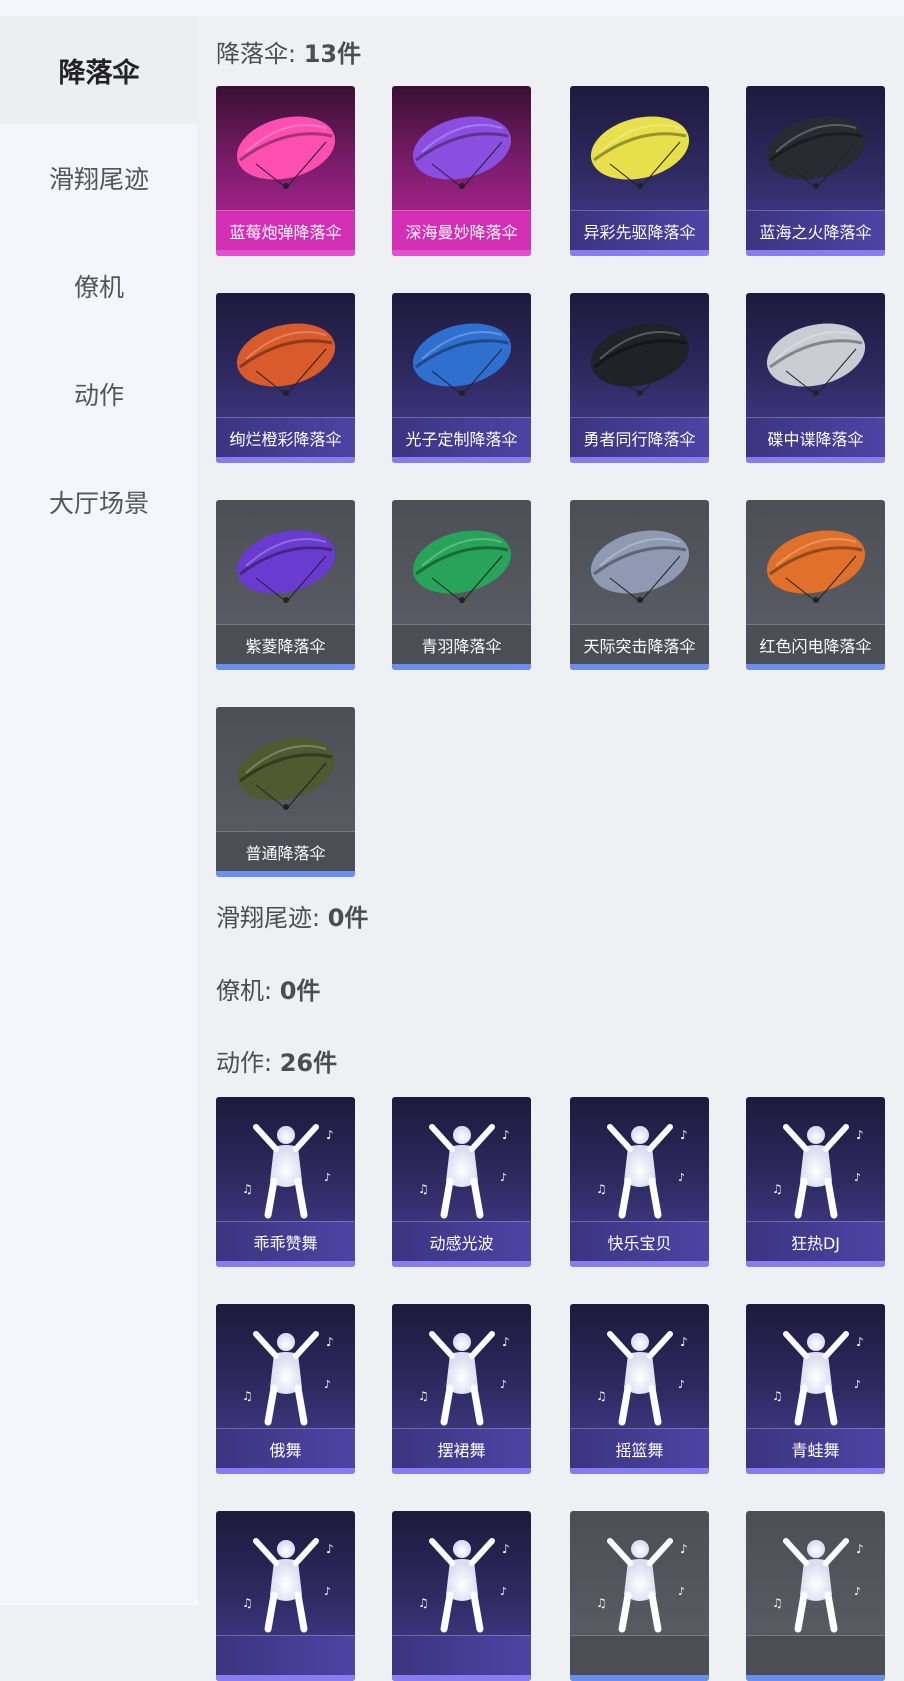  I want to click on emote-name: 乖乖赞舞, so click(285, 1241).